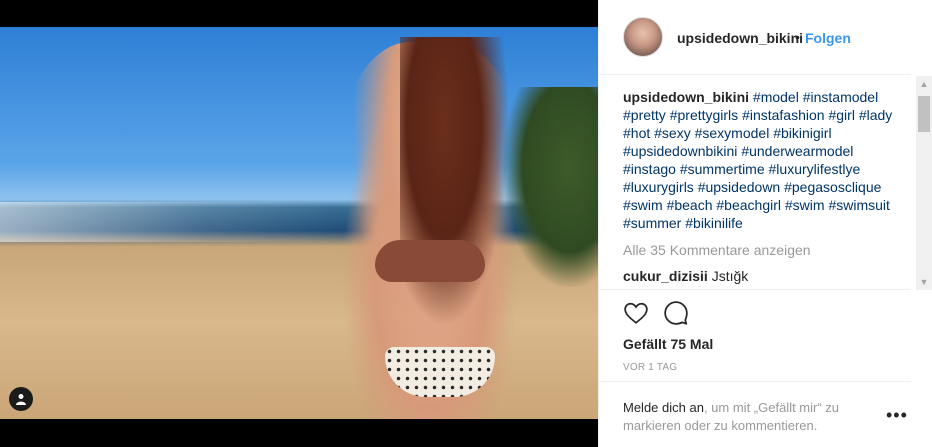 The height and width of the screenshot is (447, 932). What do you see at coordinates (858, 205) in the screenshot?
I see `hashtag-link: #swimsuit` at bounding box center [858, 205].